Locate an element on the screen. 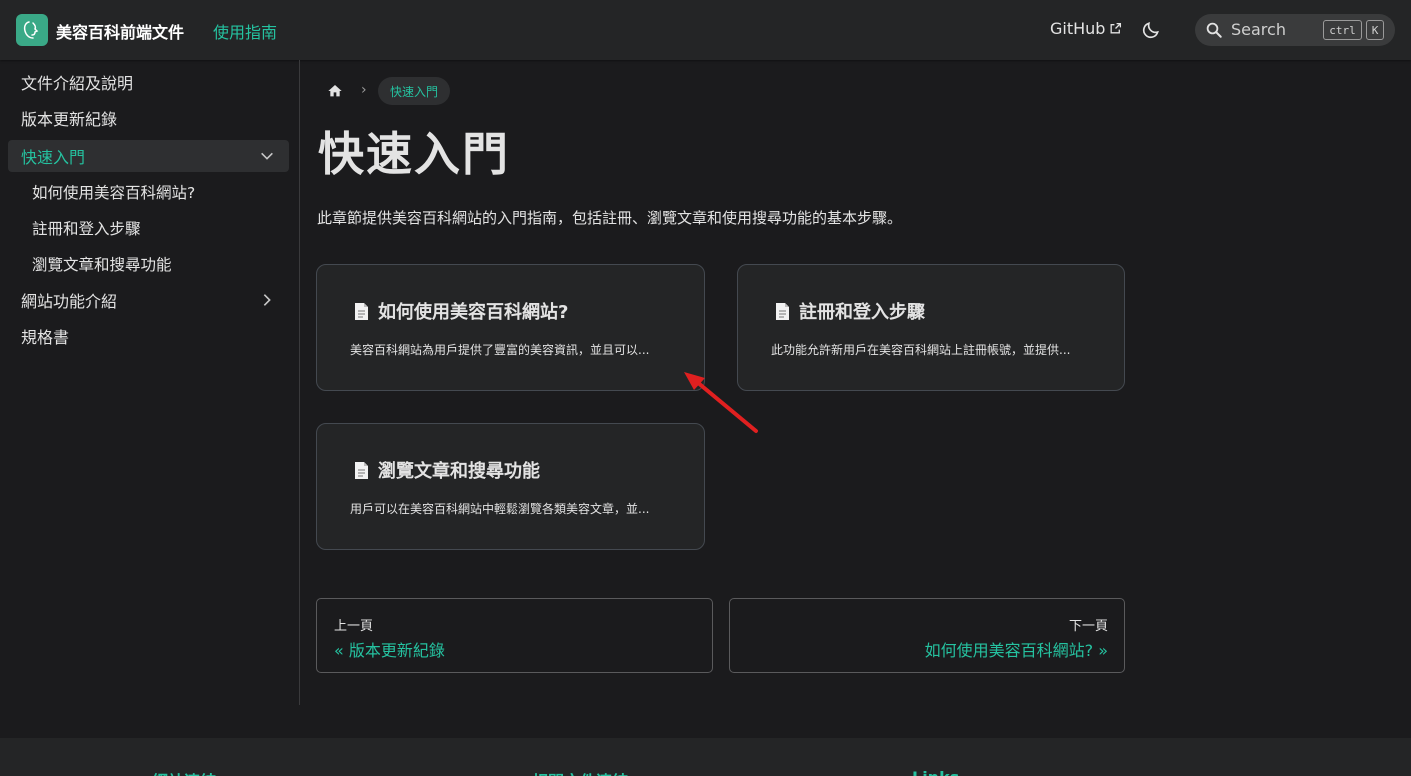 This screenshot has width=1411, height=776. card-title: 如何使用美容百科網站? is located at coordinates (460, 311).